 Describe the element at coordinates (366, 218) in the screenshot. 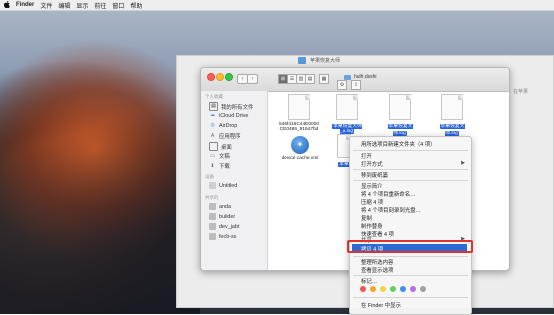

I see `menu-item-duplicate: 复制` at that location.